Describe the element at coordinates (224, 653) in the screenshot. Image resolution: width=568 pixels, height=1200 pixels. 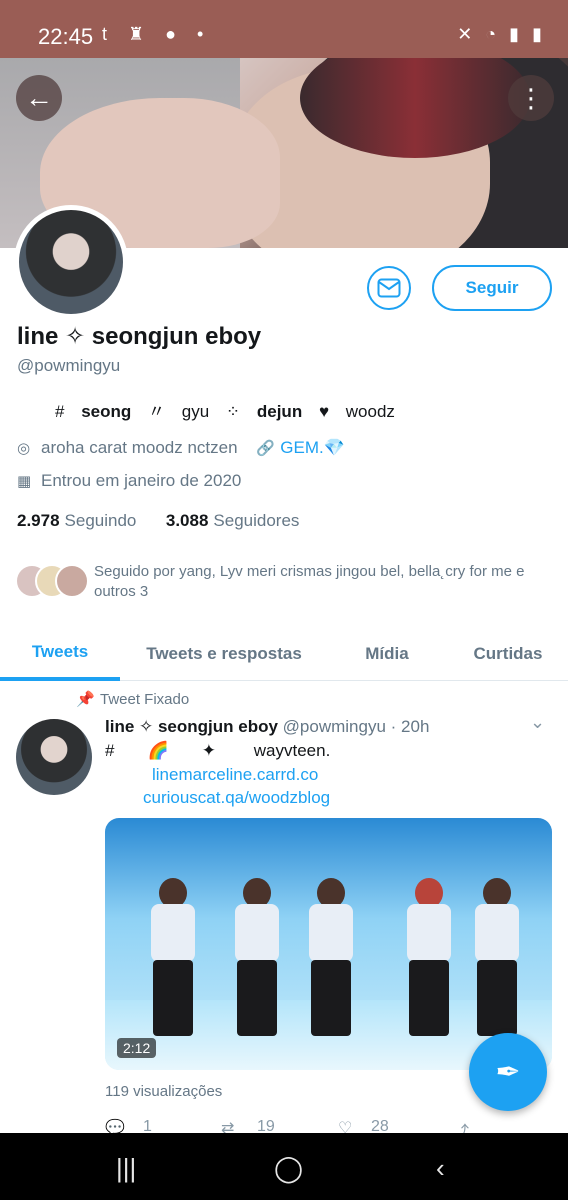
I see `tab-tweets-replies: Tweets e respostas` at that location.